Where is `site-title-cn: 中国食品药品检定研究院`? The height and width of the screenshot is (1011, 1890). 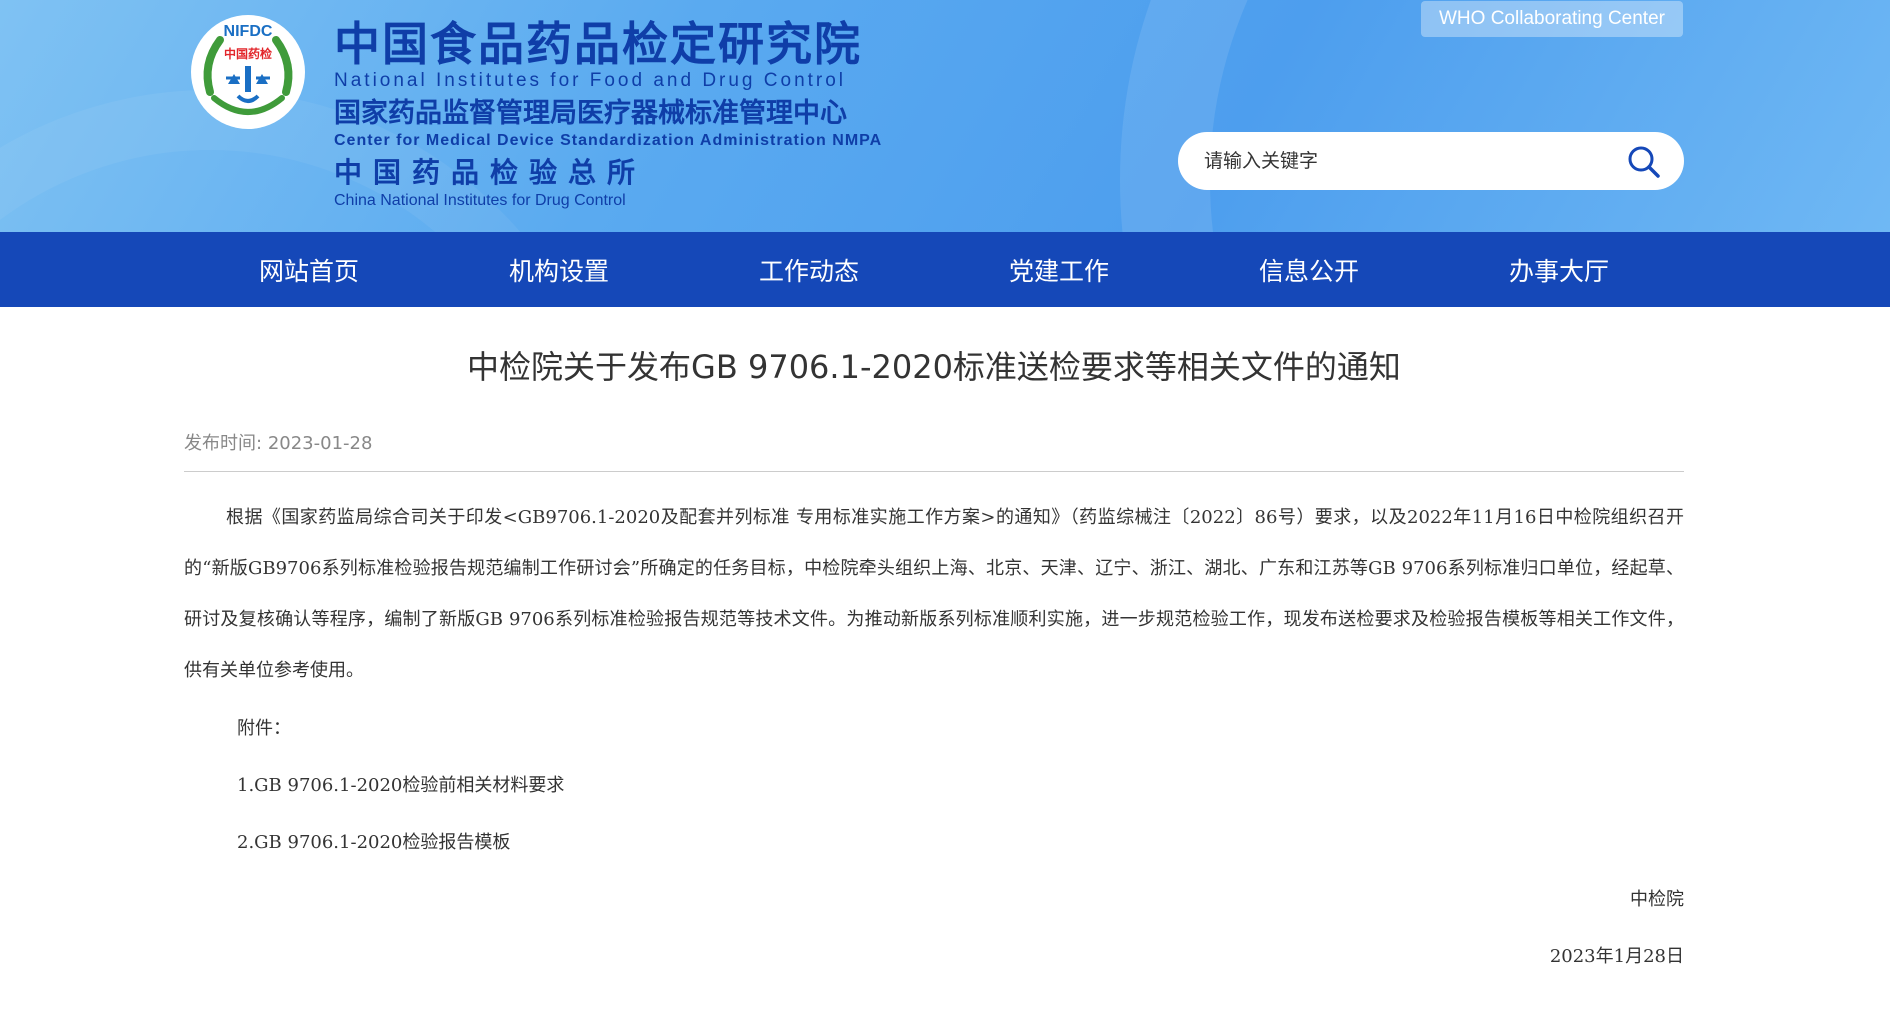 site-title-cn: 中国食品药品检定研究院 is located at coordinates (598, 44).